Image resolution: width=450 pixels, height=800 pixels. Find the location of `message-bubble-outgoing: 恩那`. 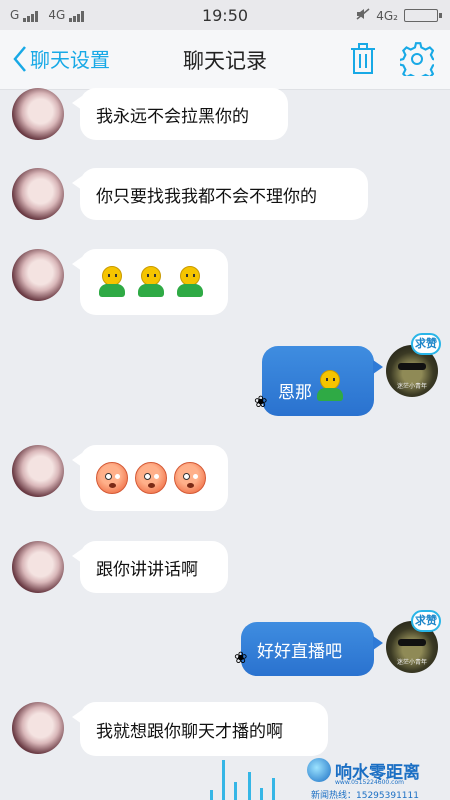

message-bubble-outgoing: 恩那 is located at coordinates (322, 381).